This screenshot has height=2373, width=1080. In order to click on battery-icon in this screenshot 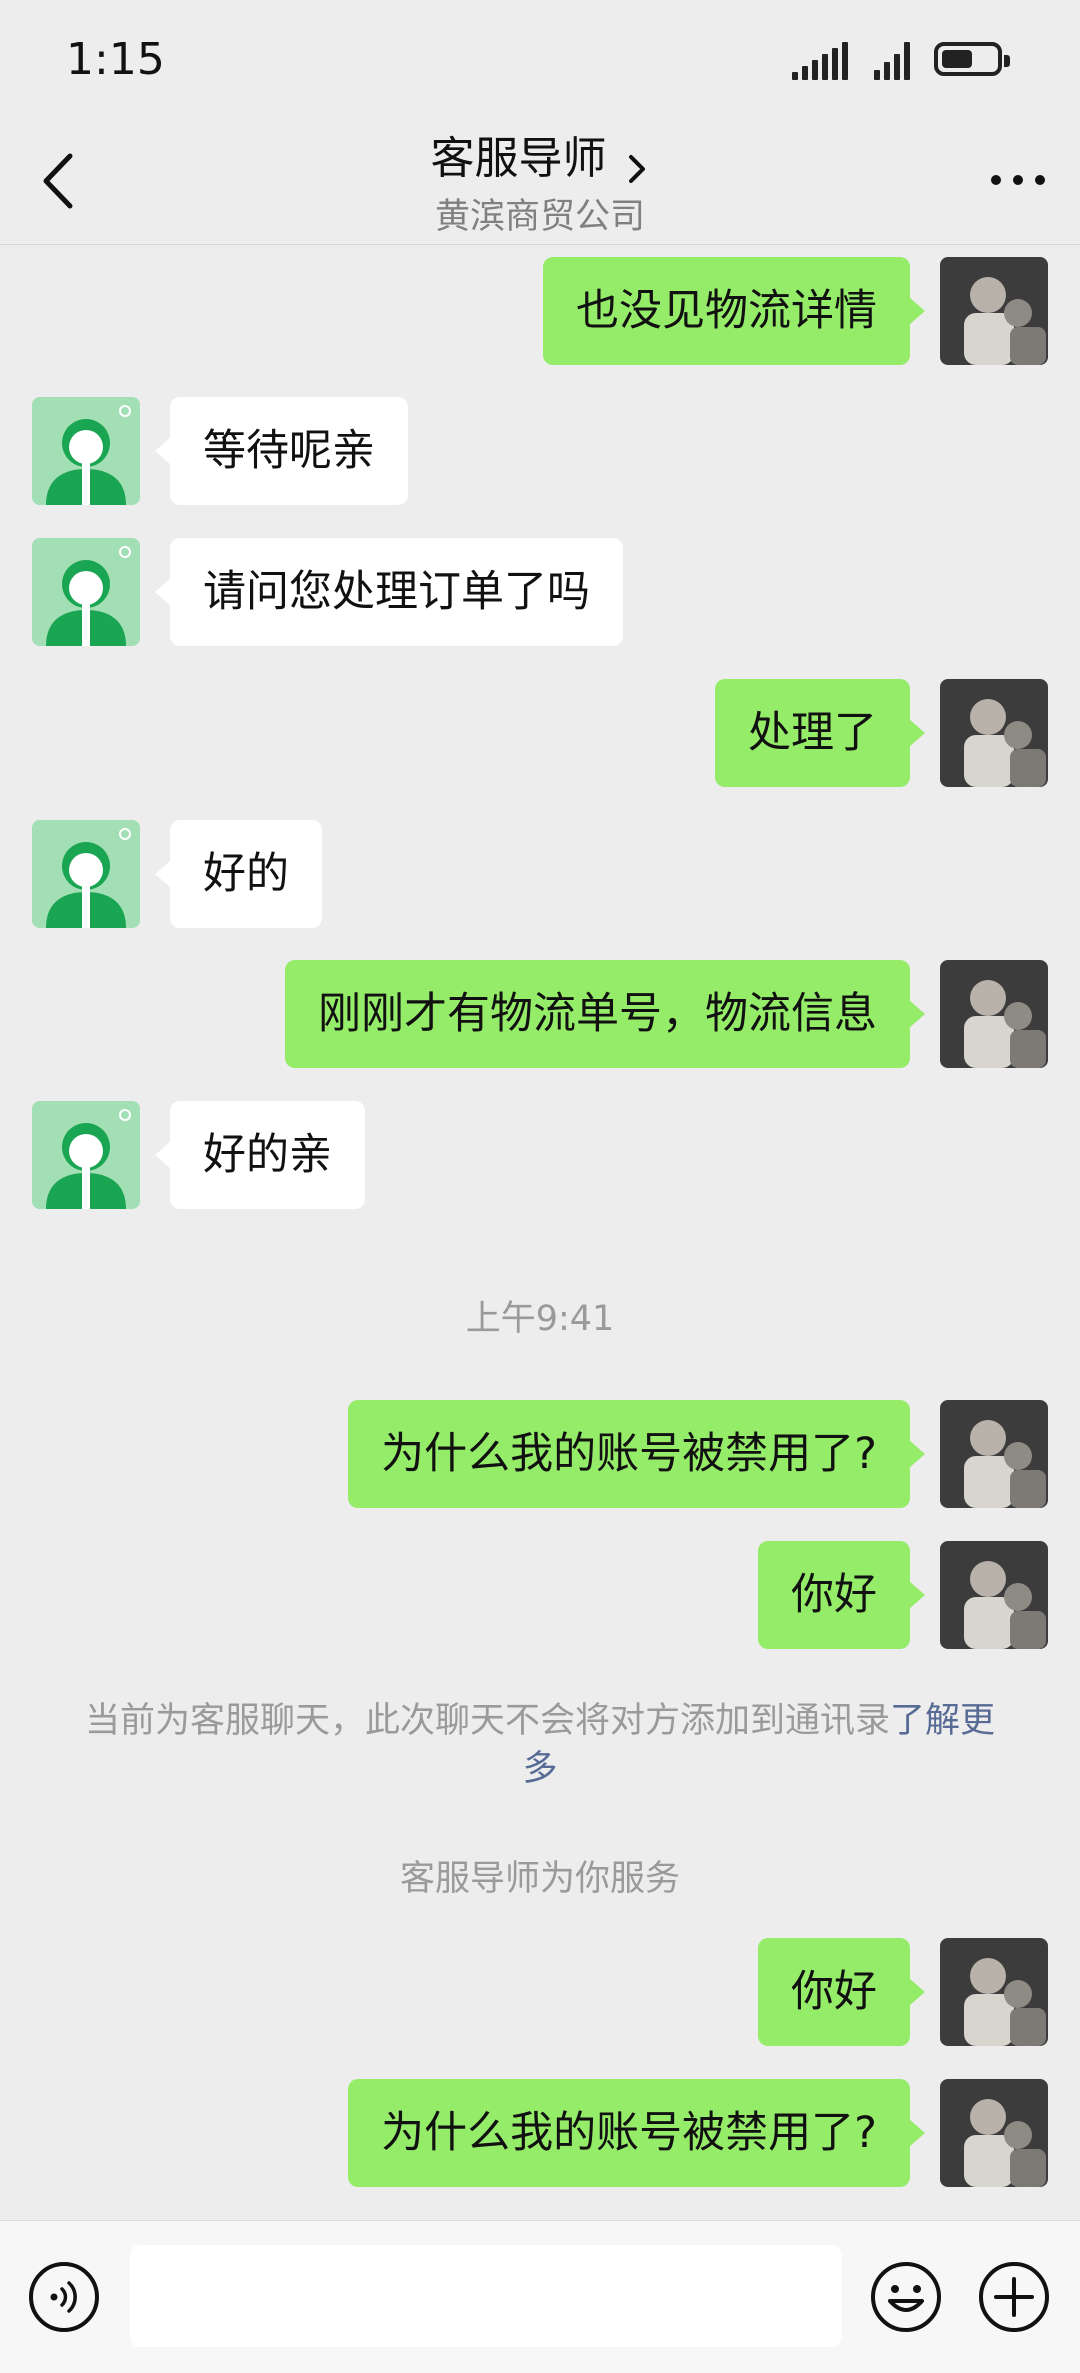, I will do `click(972, 59)`.